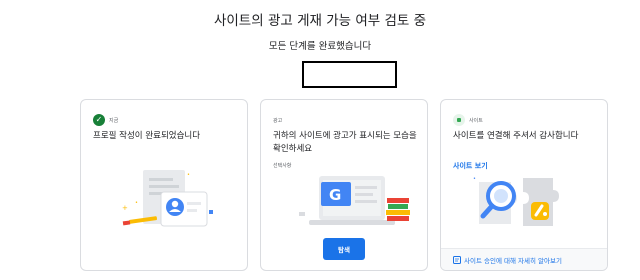  Describe the element at coordinates (114, 120) in the screenshot. I see `status-label: 지금` at that location.